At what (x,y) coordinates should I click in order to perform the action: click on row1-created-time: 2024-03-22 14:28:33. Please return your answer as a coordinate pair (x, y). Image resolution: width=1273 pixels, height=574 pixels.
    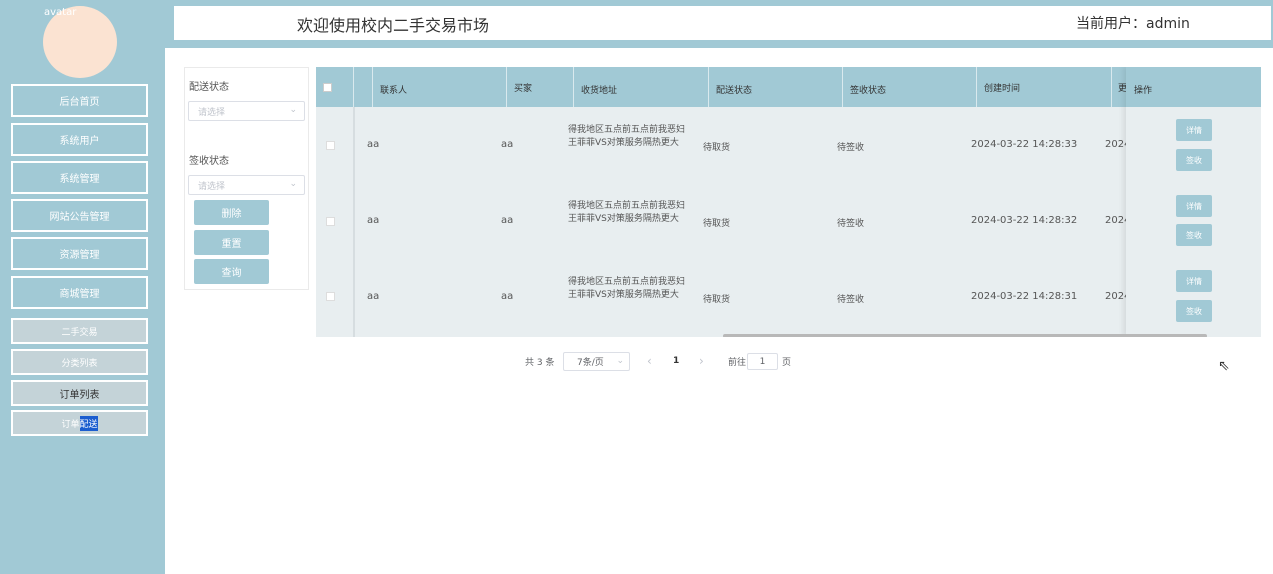
    Looking at the image, I should click on (1024, 144).